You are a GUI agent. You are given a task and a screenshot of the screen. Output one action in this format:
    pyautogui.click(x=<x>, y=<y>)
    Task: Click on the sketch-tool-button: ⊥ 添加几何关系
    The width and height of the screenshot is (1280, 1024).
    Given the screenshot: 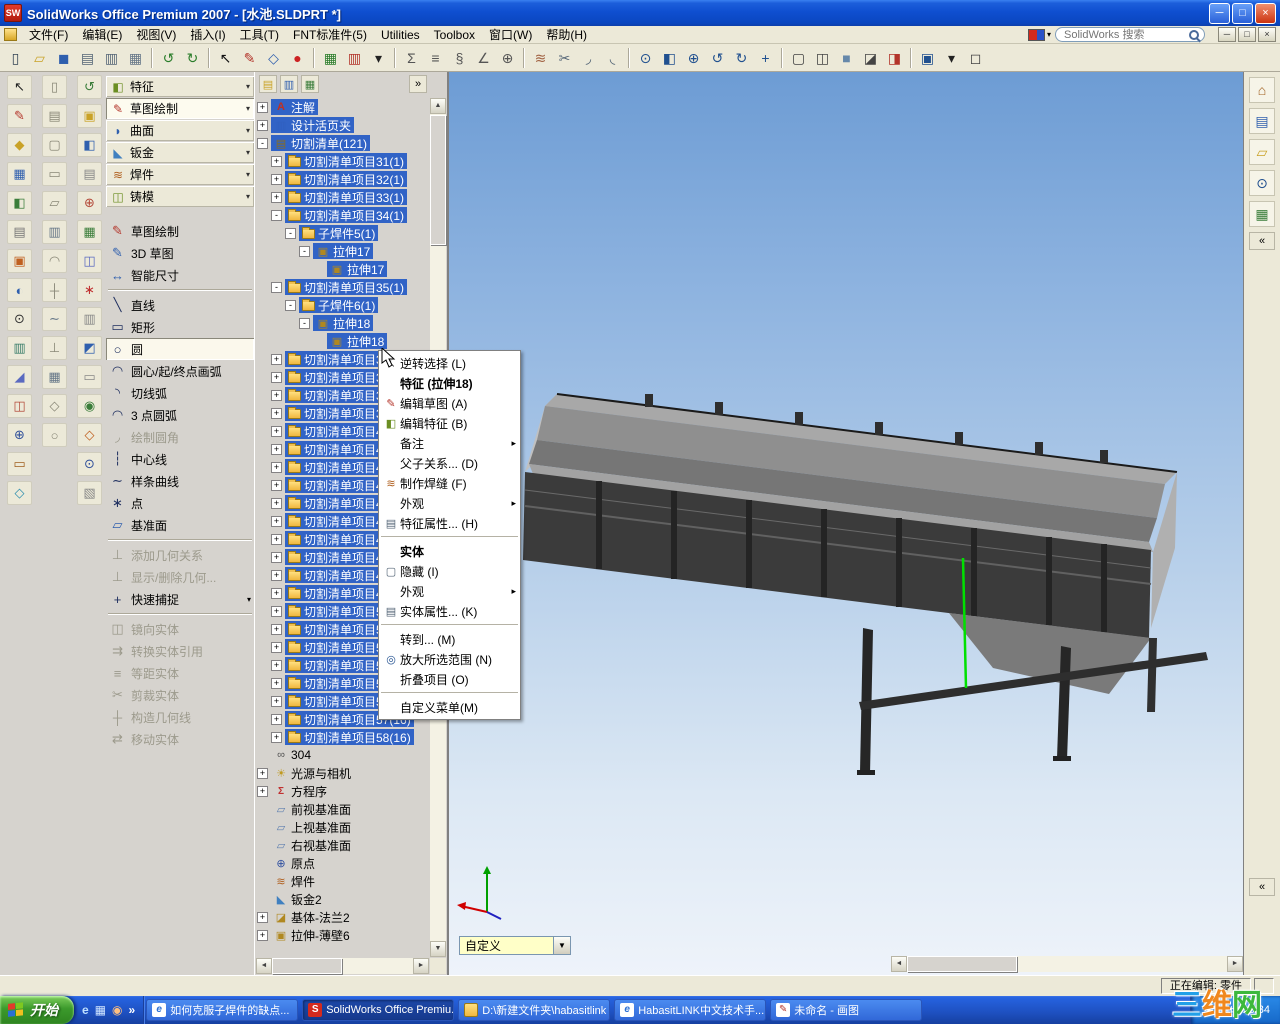 What is the action you would take?
    pyautogui.click(x=180, y=555)
    